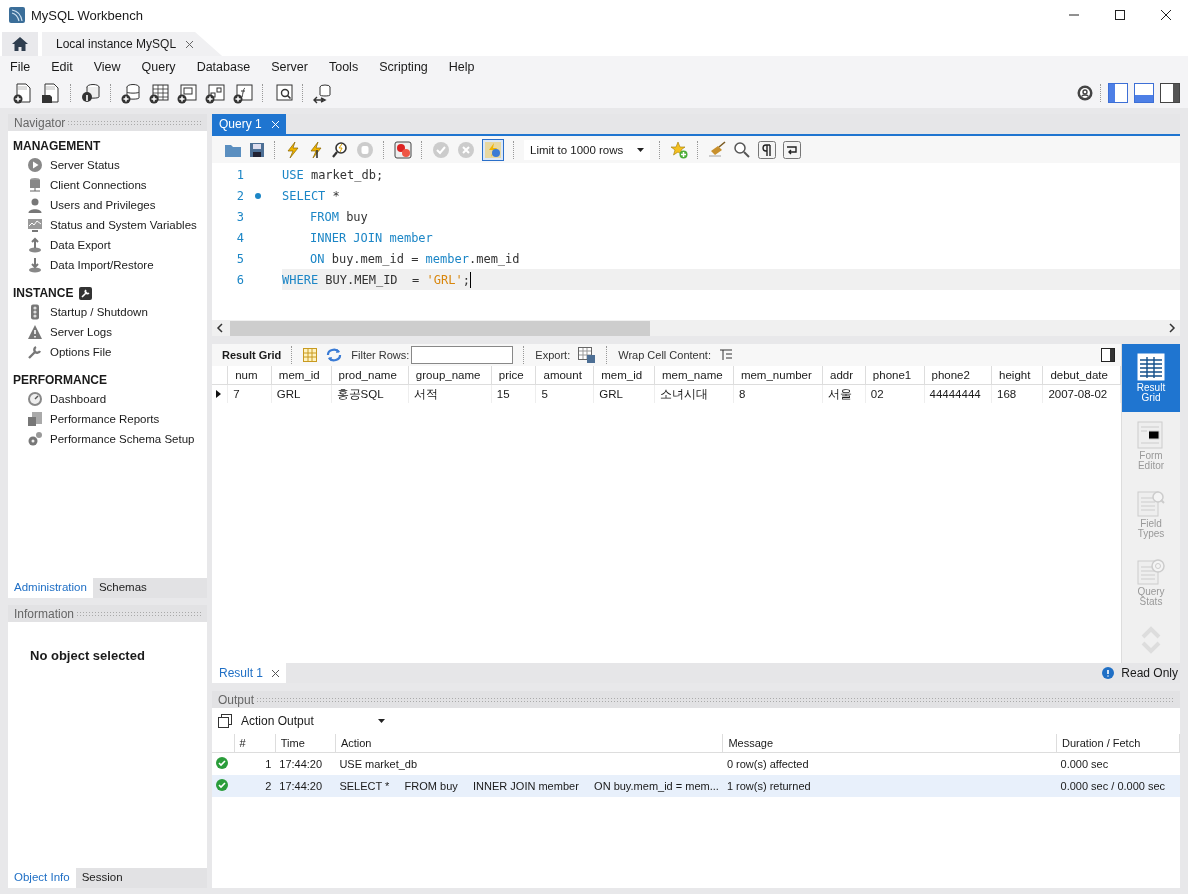  What do you see at coordinates (20, 44) in the screenshot?
I see `home-tab` at bounding box center [20, 44].